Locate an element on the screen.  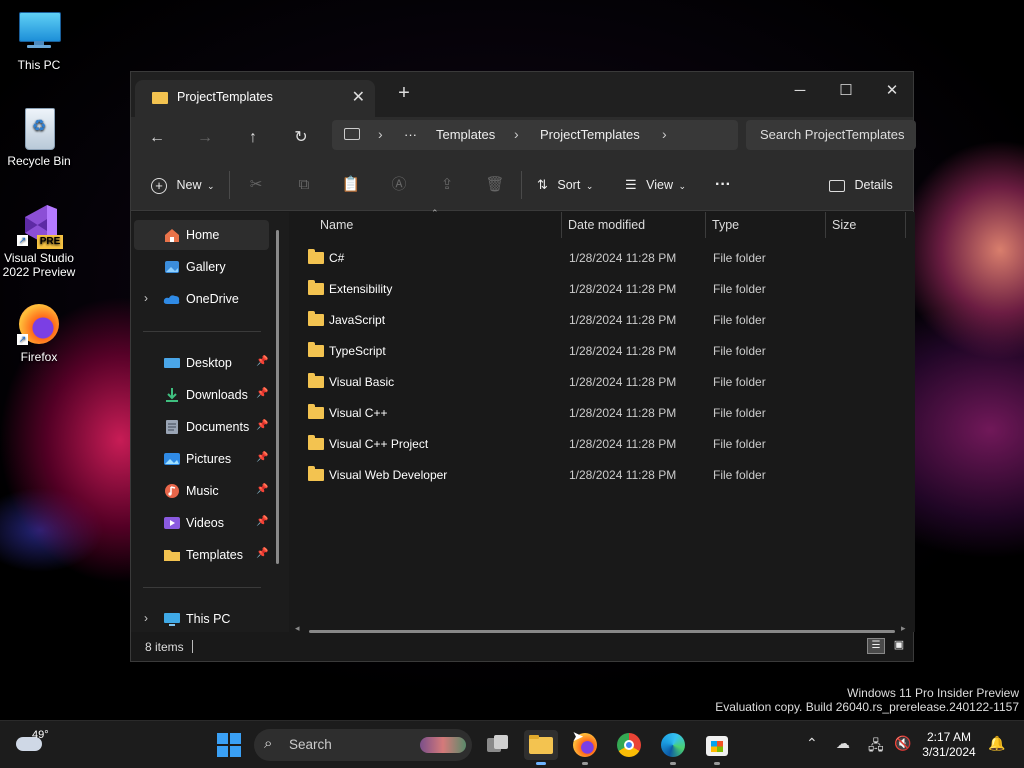
file-row: JavaScript 1/28/2024 11:28 PM File folder is located at coordinates (599, 320).